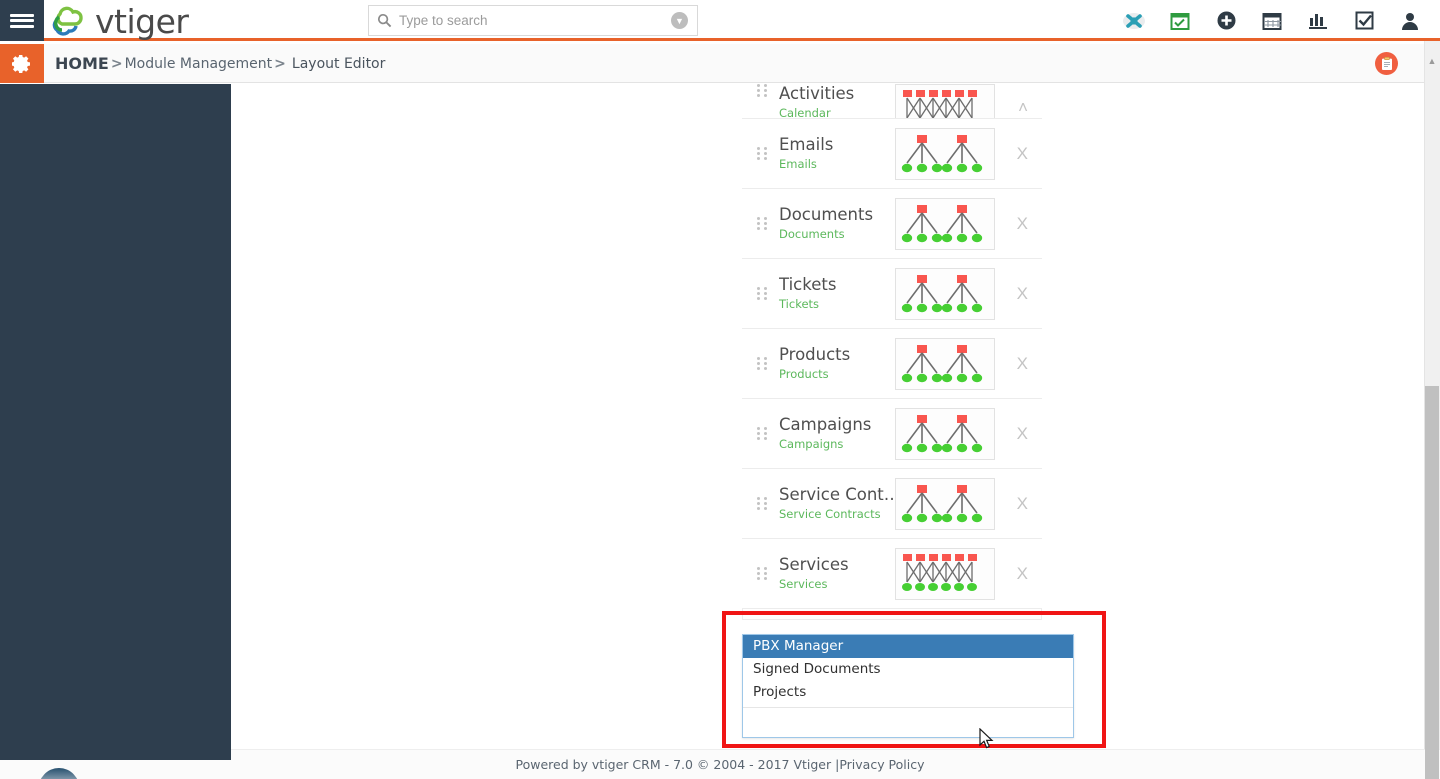  I want to click on module-label-group: Documents Documents, so click(836, 223).